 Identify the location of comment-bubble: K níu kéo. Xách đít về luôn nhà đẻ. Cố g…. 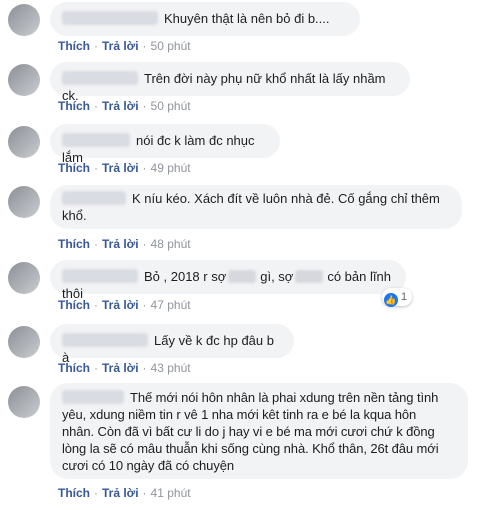
(256, 207).